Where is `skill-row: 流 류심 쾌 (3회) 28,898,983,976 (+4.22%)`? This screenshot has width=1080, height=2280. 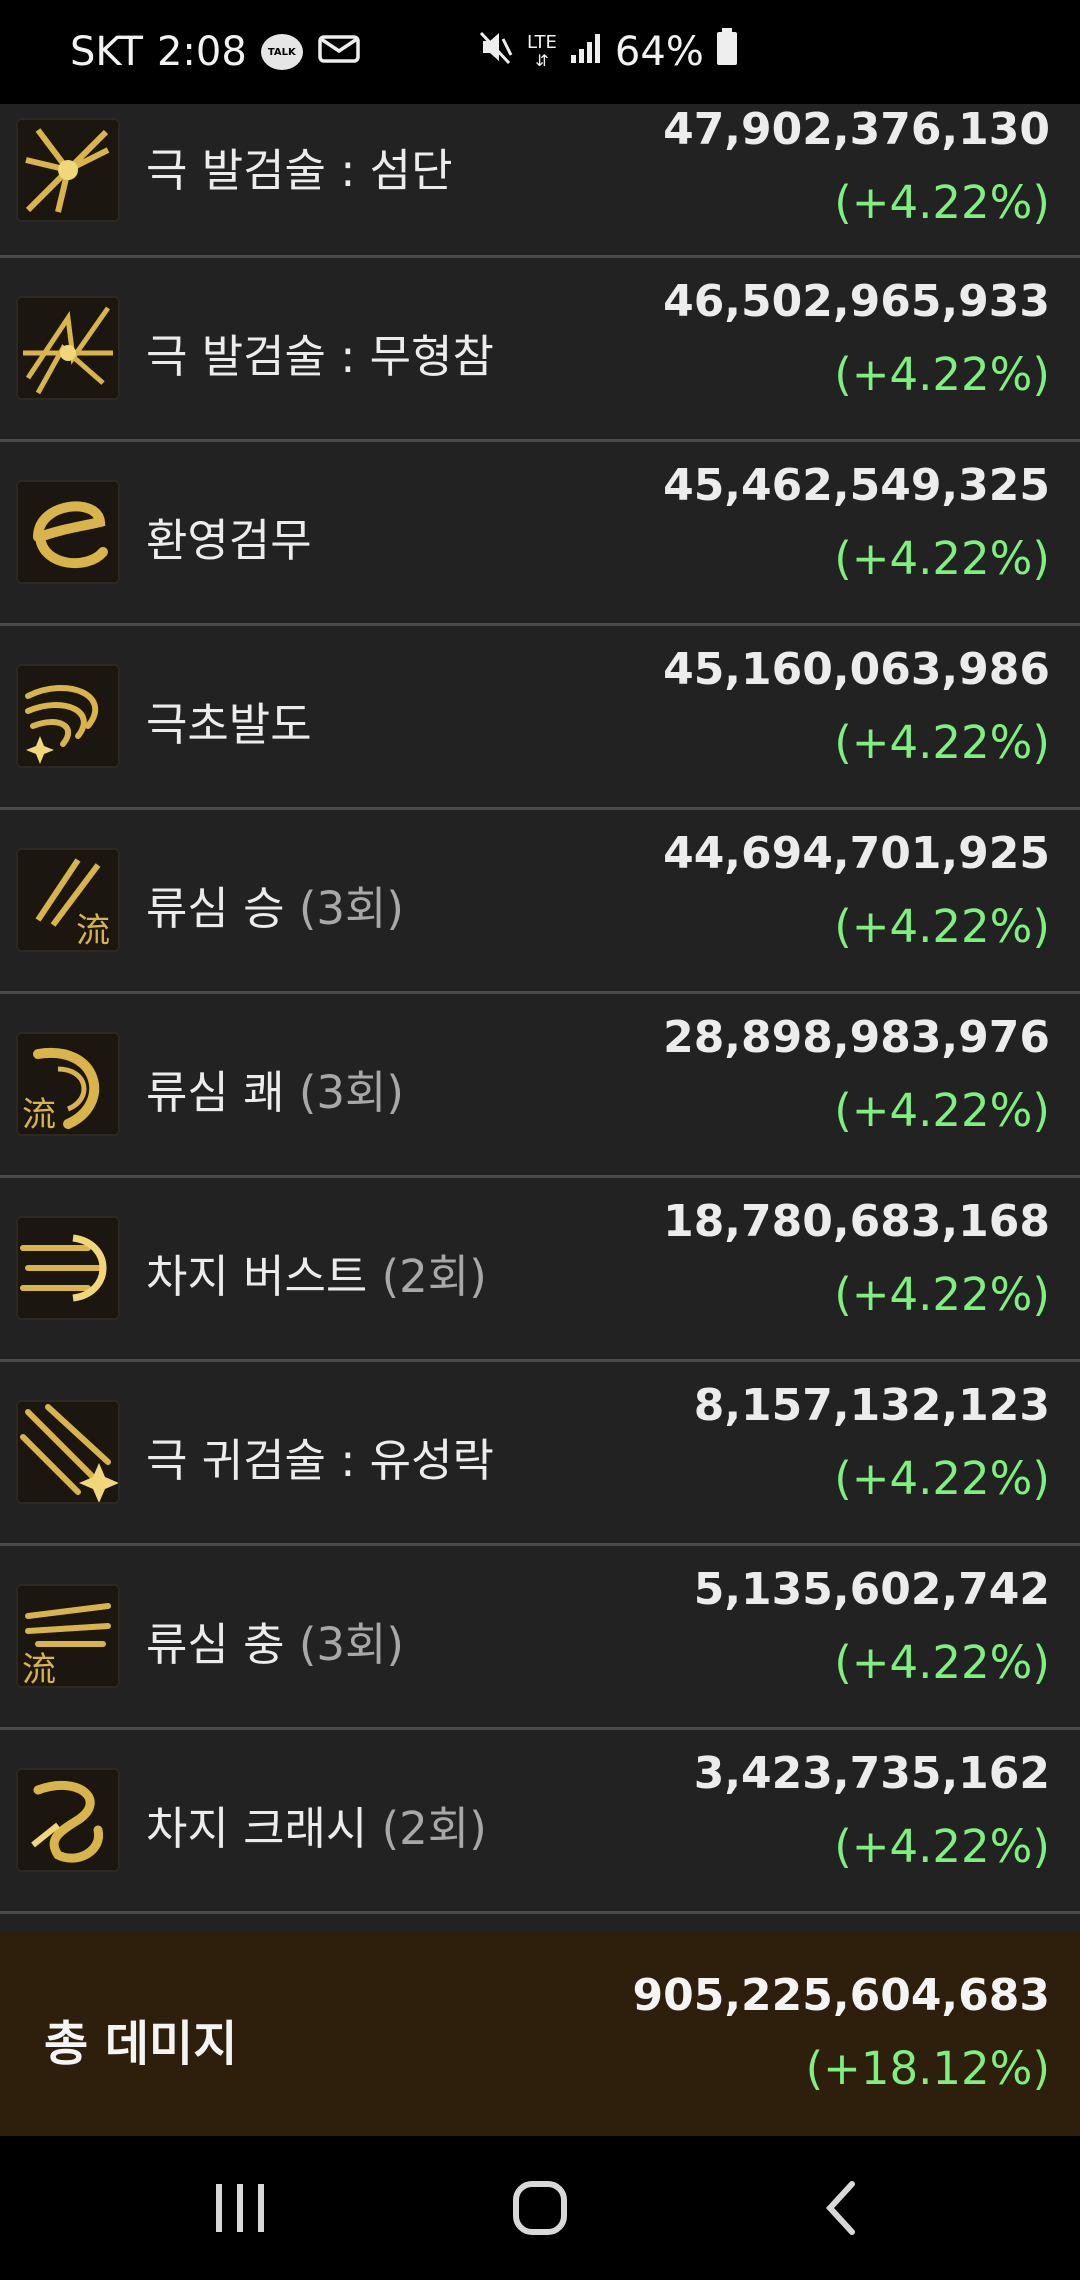 skill-row: 流 류심 쾌 (3회) 28,898,983,976 (+4.22%) is located at coordinates (540, 1086).